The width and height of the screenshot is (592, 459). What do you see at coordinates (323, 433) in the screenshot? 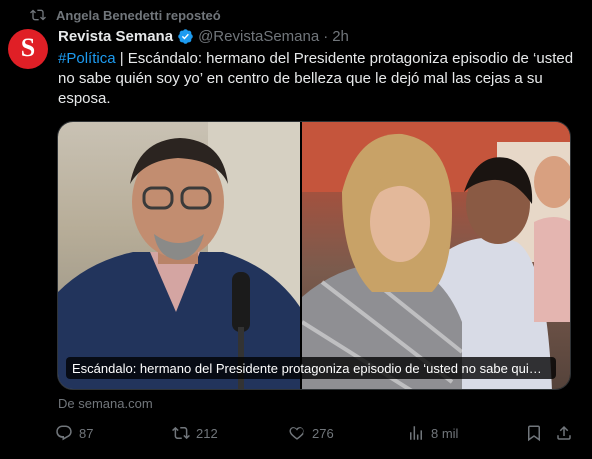
I see `like-count: 276` at bounding box center [323, 433].